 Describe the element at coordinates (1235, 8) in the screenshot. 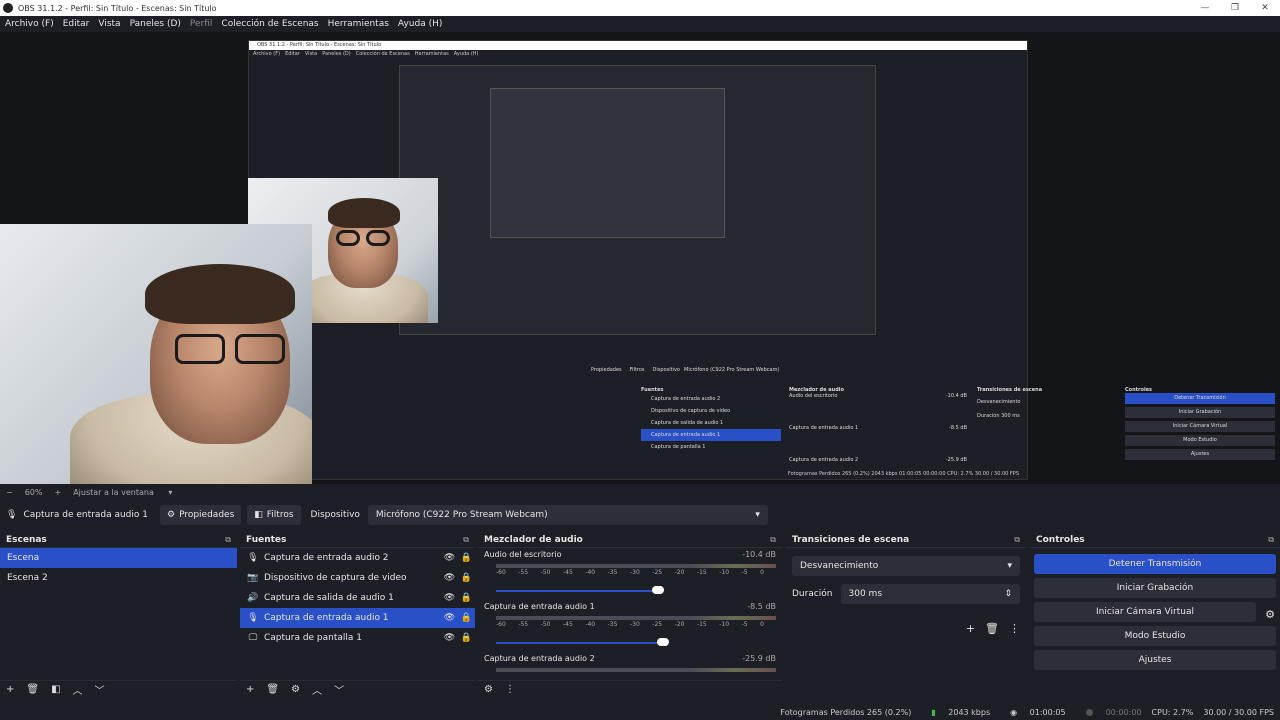

I see `maximize-icon: ❐` at that location.